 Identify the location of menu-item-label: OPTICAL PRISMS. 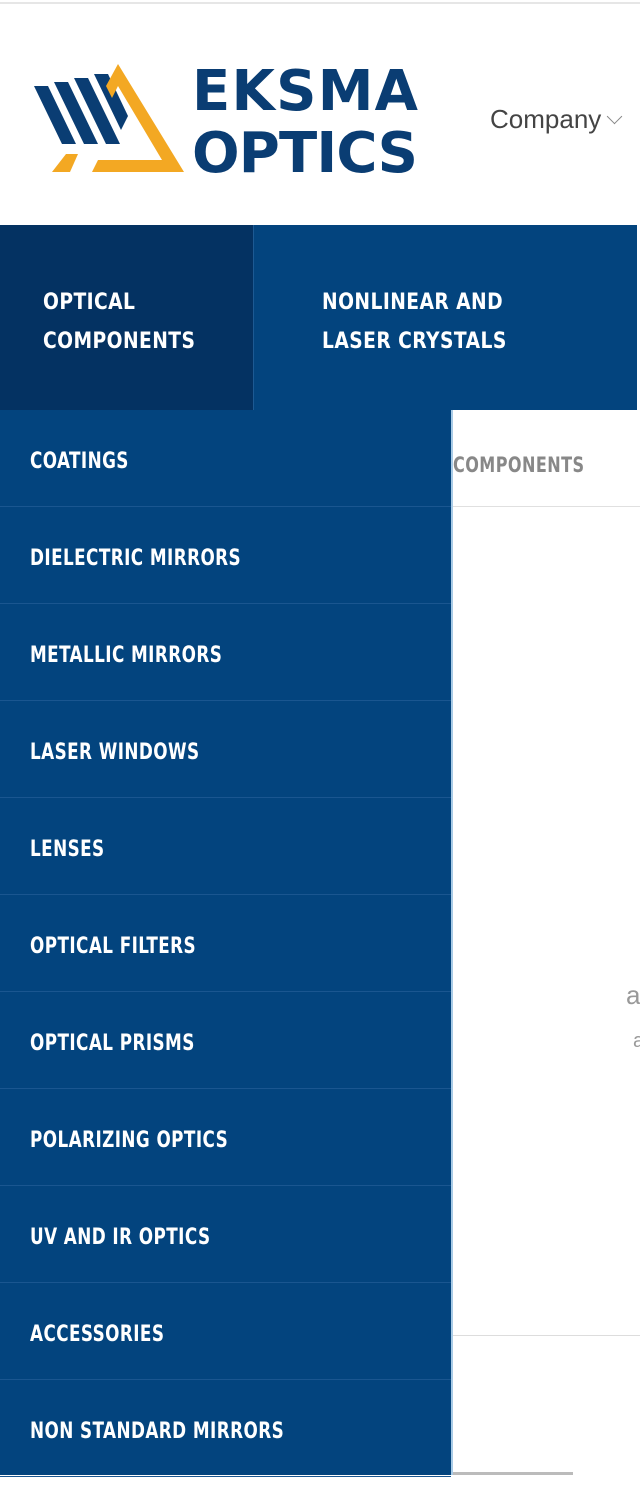
(112, 1043).